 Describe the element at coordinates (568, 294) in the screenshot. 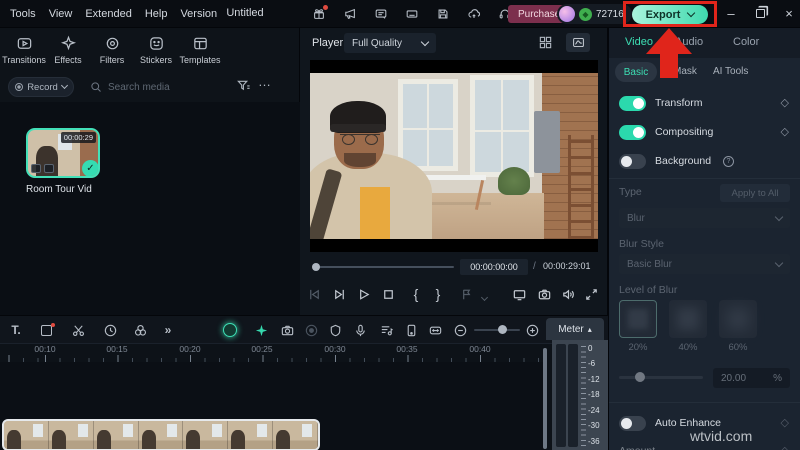

I see `volume-icon` at that location.